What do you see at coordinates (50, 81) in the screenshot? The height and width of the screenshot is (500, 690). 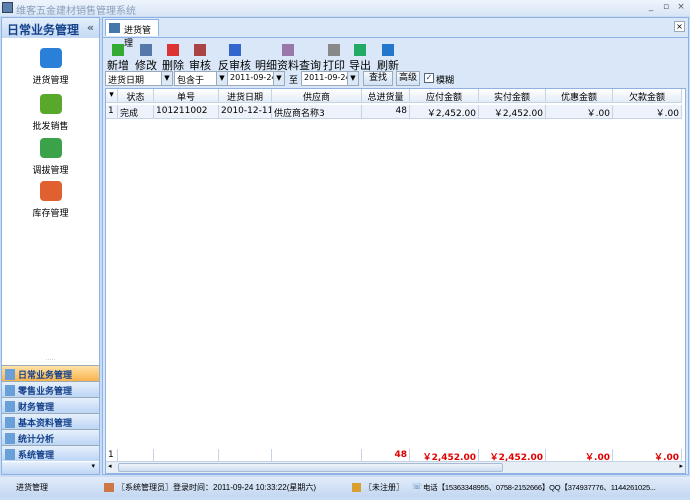 I see `nav-label: 进货管理` at bounding box center [50, 81].